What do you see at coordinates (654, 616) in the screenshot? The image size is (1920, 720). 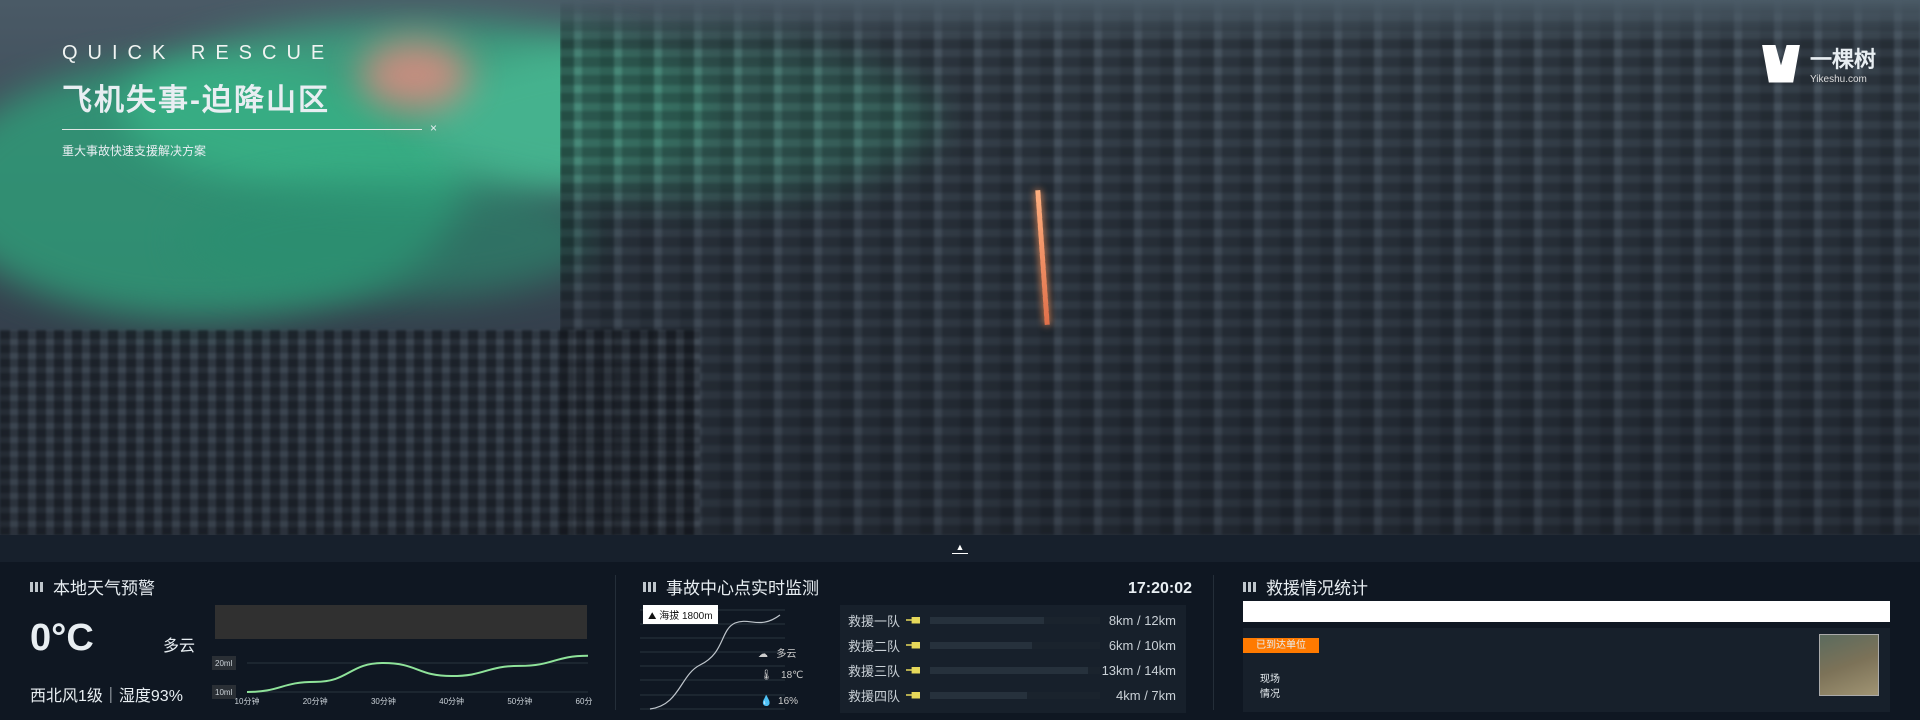 I see `mountain-icon: ⛰` at bounding box center [654, 616].